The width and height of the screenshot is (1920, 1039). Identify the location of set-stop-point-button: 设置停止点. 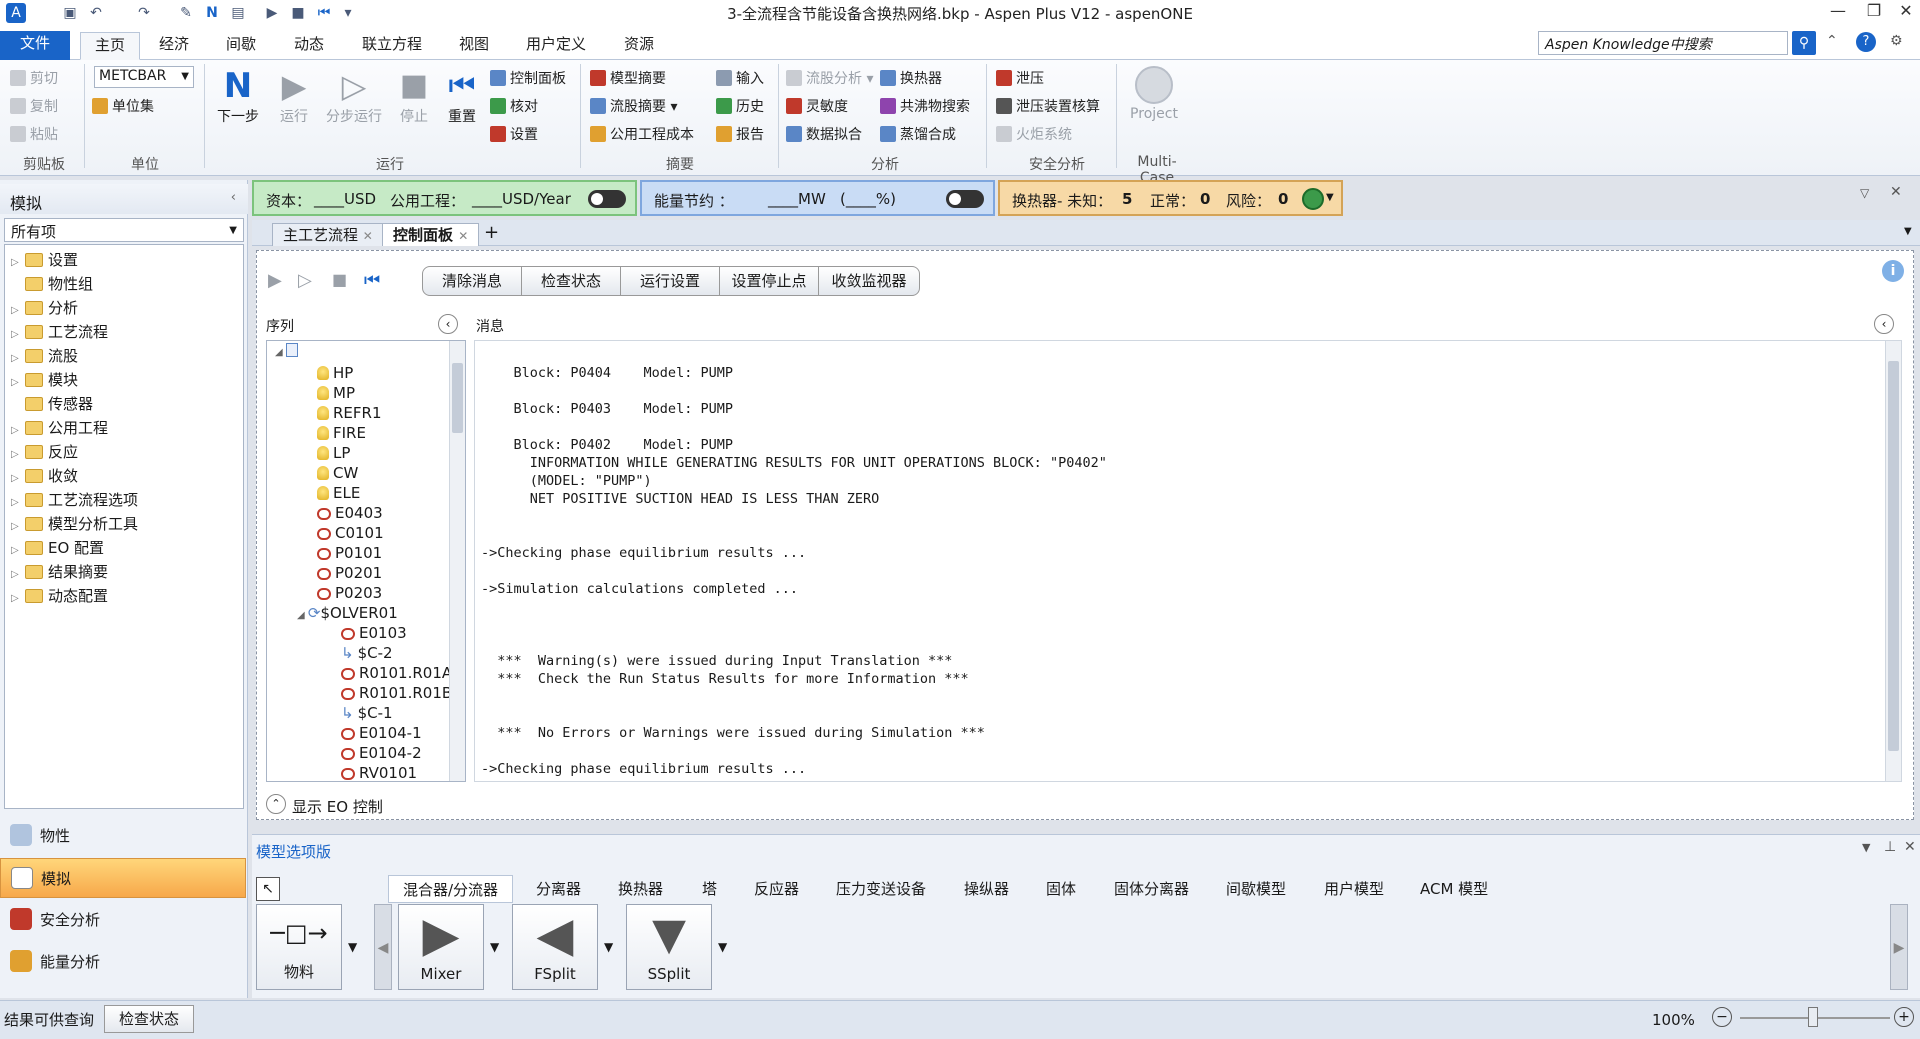
(769, 281).